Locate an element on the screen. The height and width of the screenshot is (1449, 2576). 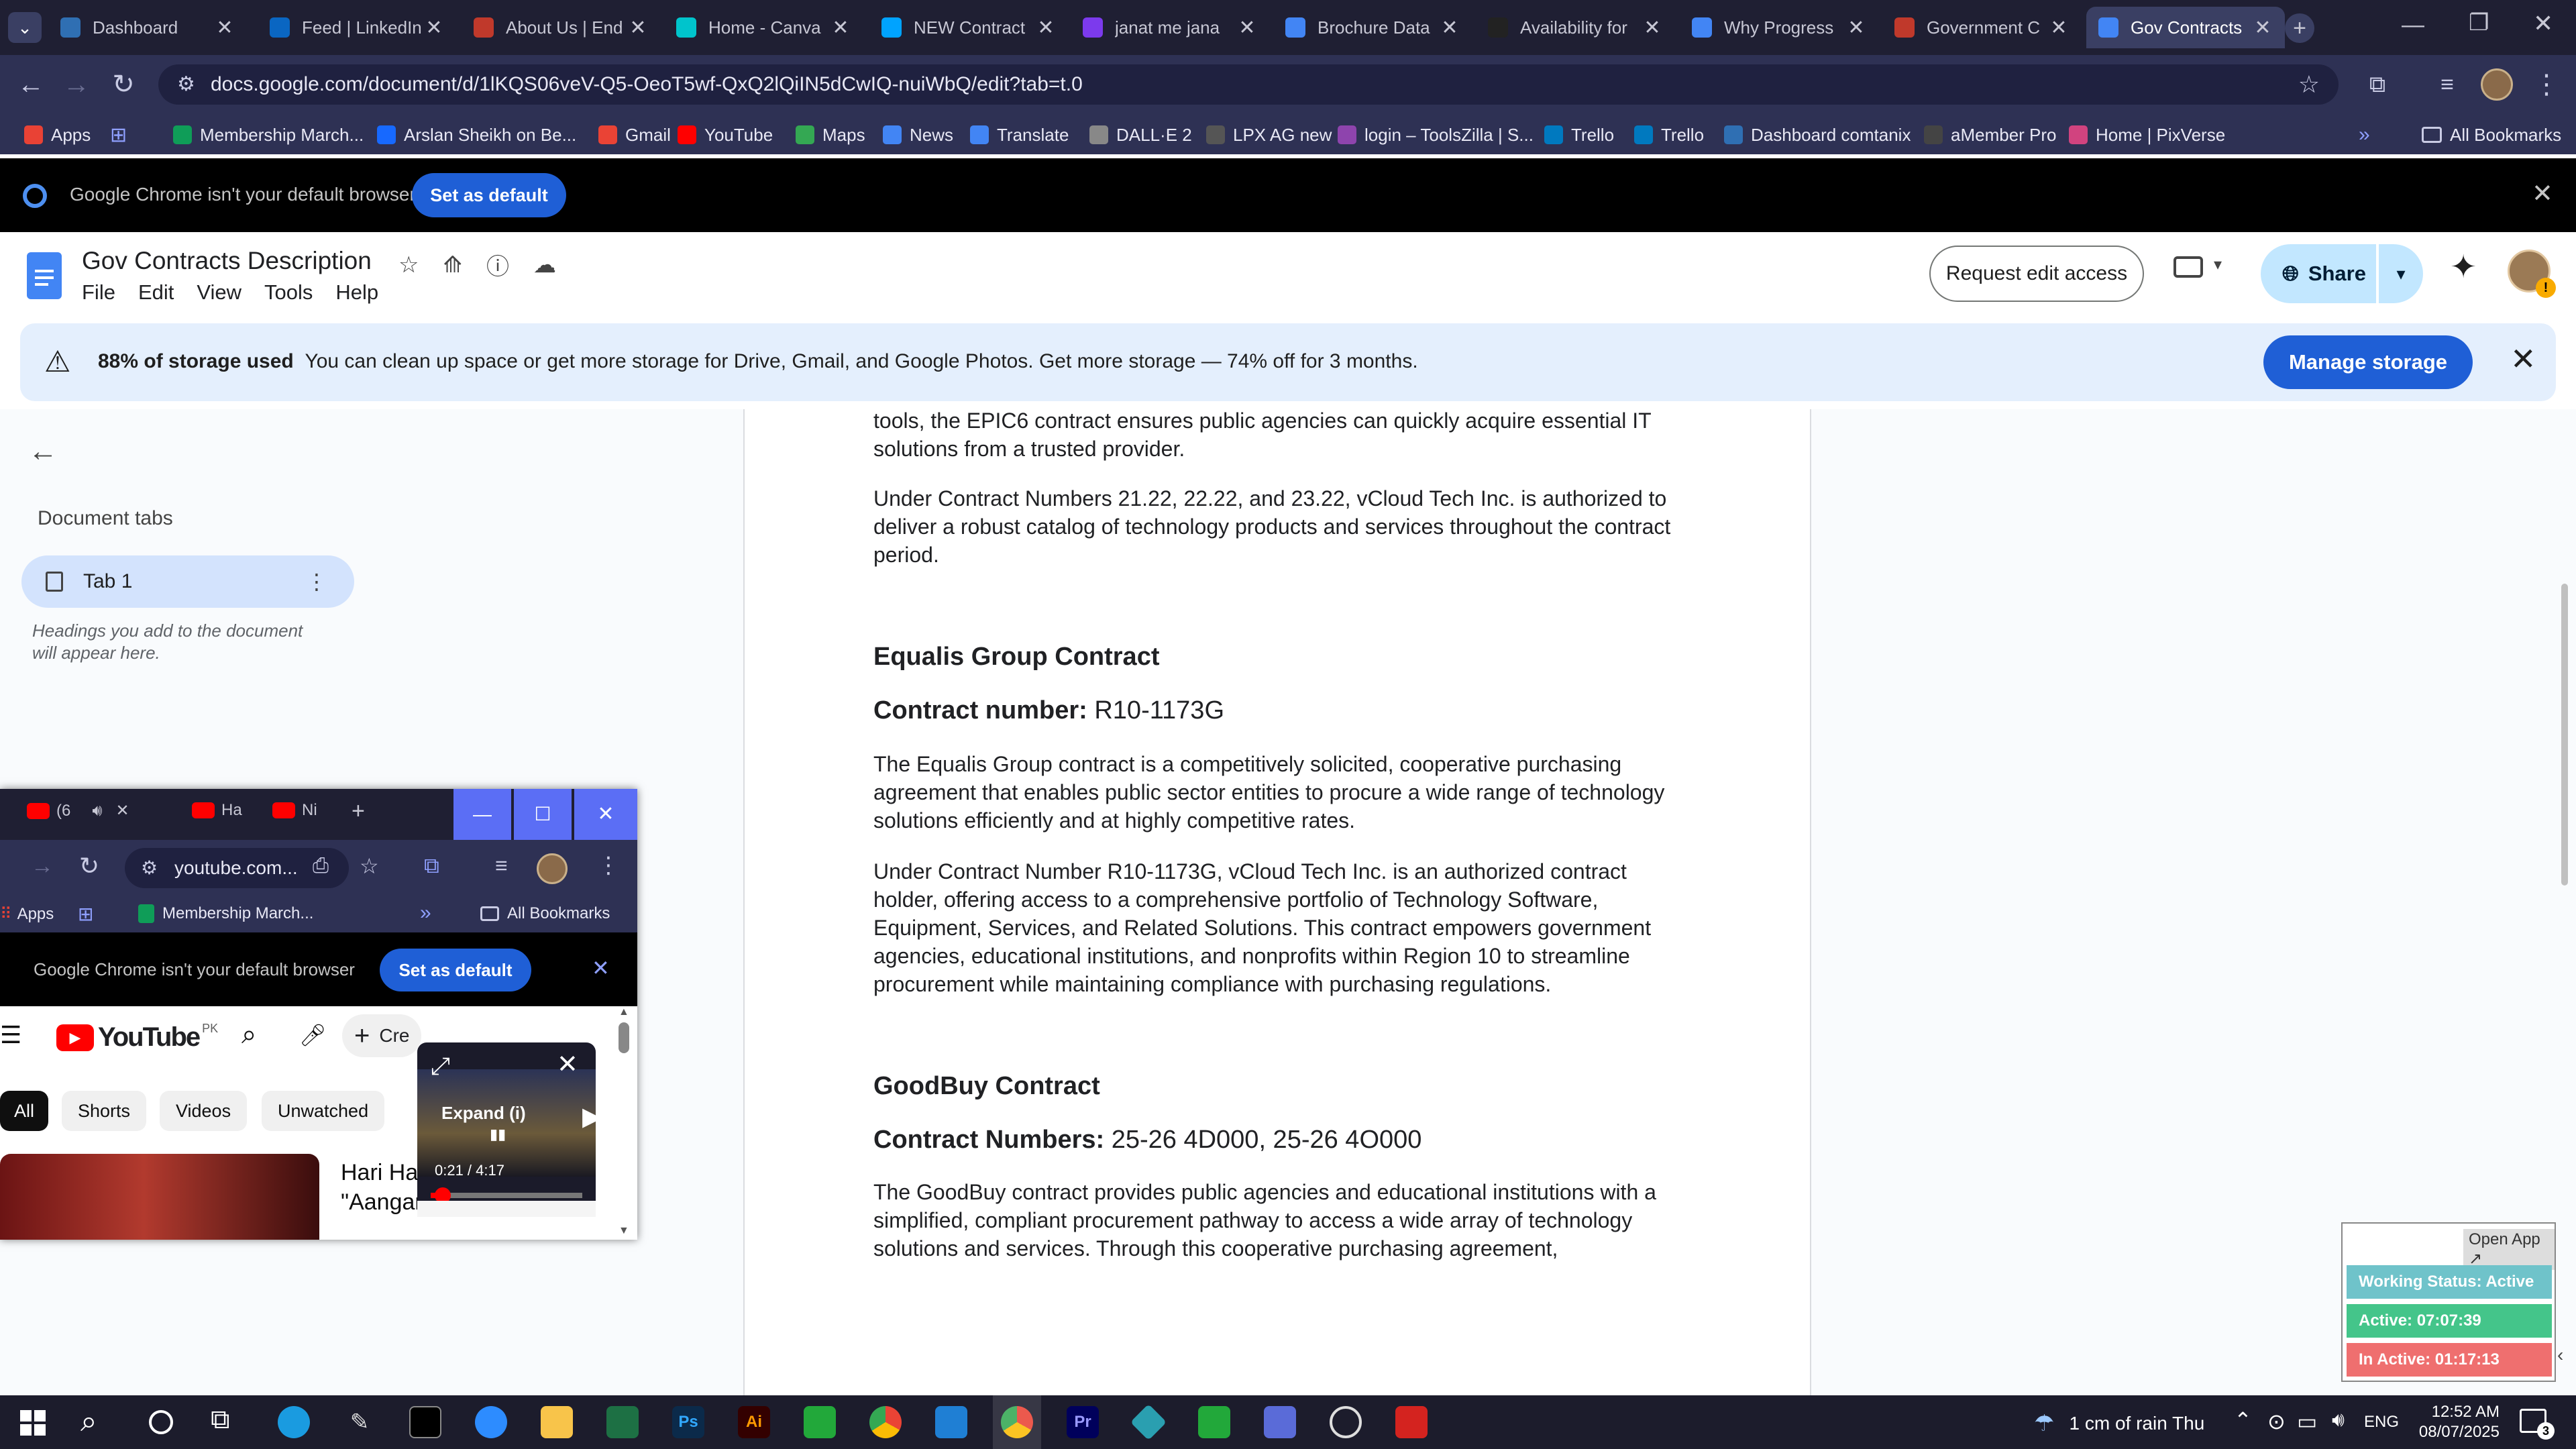
yt-tab-1: (6 🔊︎ ✕ is located at coordinates (78, 810).